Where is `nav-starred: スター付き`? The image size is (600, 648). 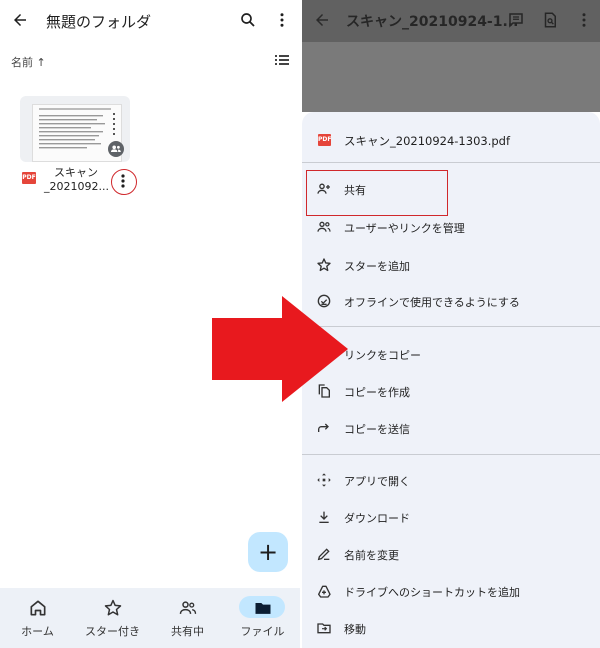
nav-starred: スター付き is located at coordinates (112, 618).